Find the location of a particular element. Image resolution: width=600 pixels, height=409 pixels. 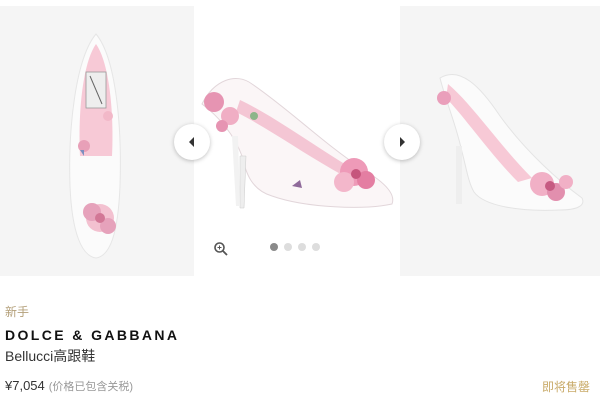

tax-note: (价格已包含关税) is located at coordinates (91, 387).